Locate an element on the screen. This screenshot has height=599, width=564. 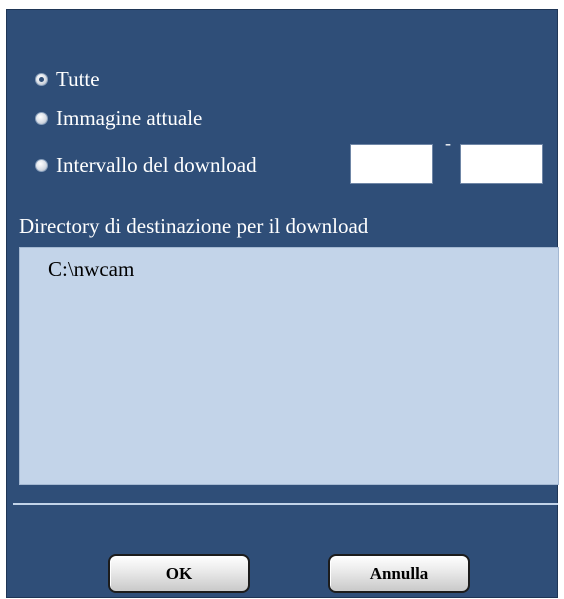
radio-button-checked-icon is located at coordinates (41, 79).